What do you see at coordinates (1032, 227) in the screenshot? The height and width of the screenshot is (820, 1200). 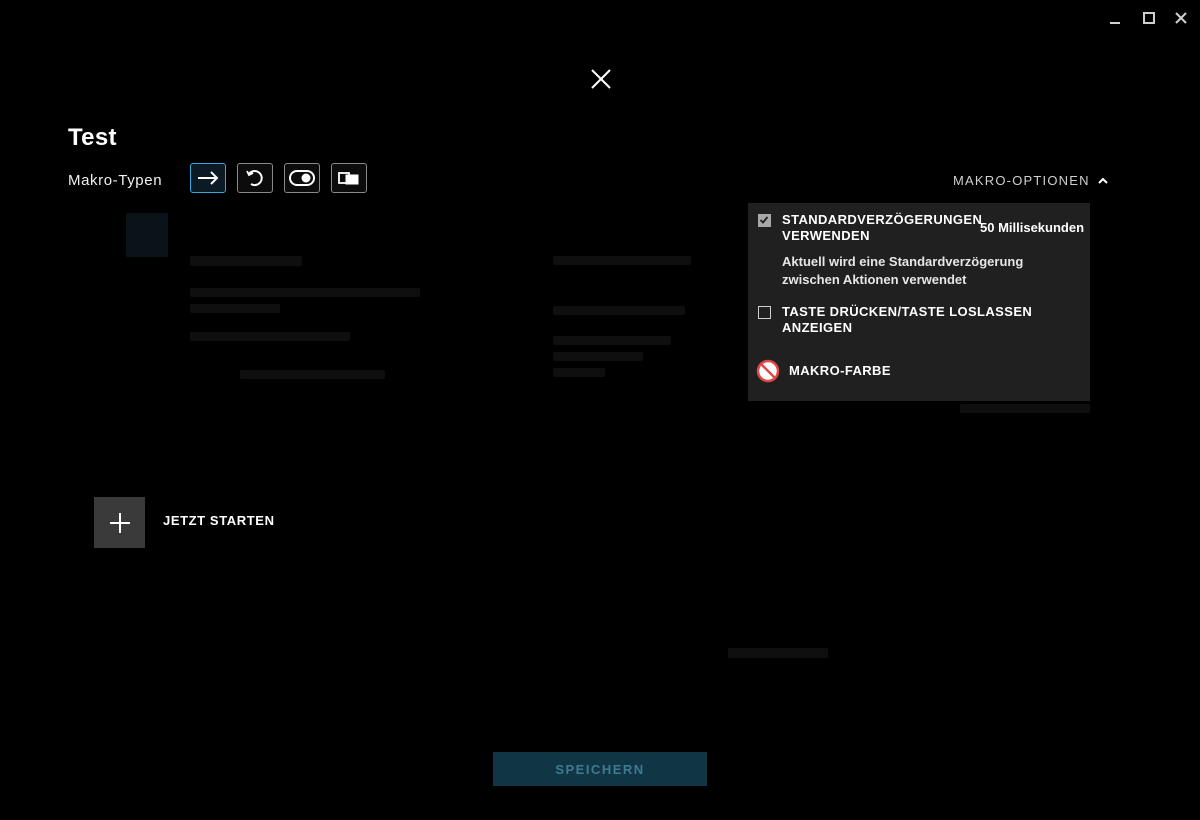 I see `default-delay-value: 50 Millisekunden` at bounding box center [1032, 227].